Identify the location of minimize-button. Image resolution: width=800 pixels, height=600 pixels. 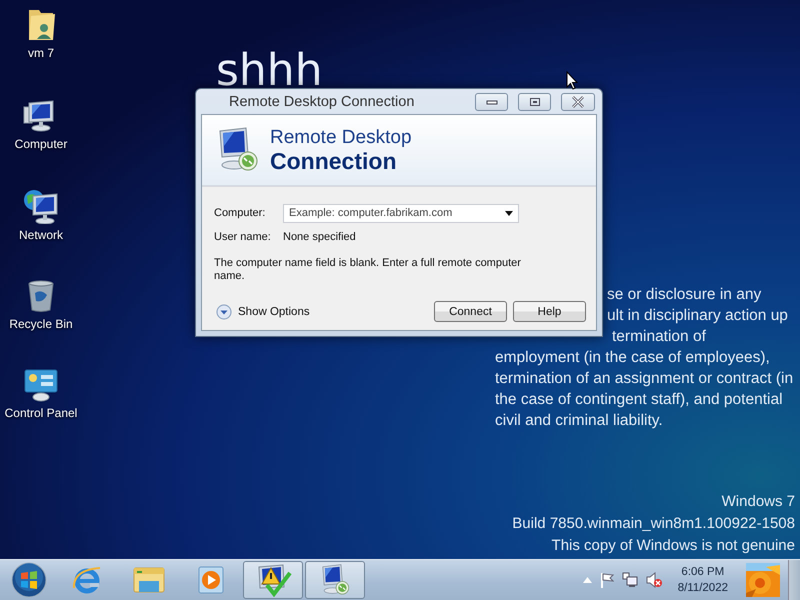
(491, 101).